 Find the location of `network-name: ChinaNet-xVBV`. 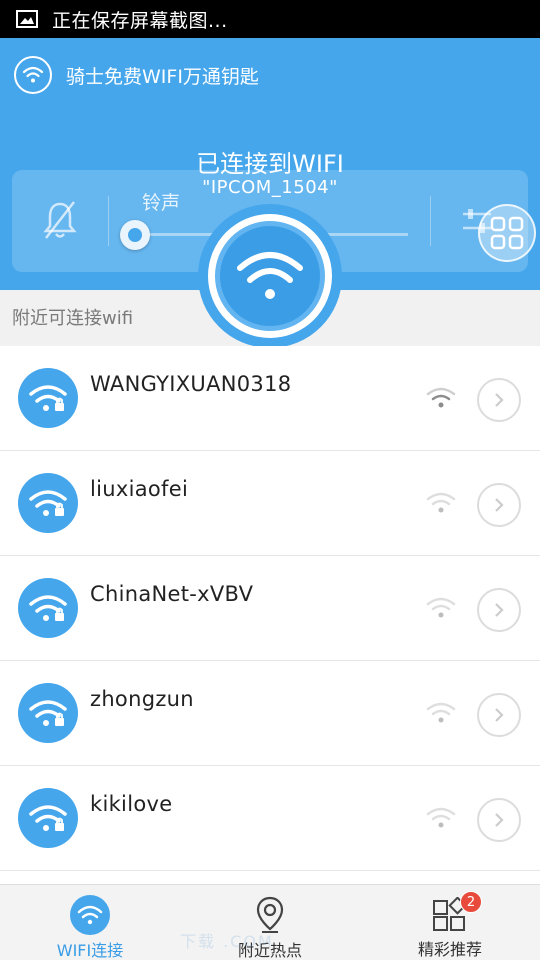

network-name: ChinaNet-xVBV is located at coordinates (172, 594).